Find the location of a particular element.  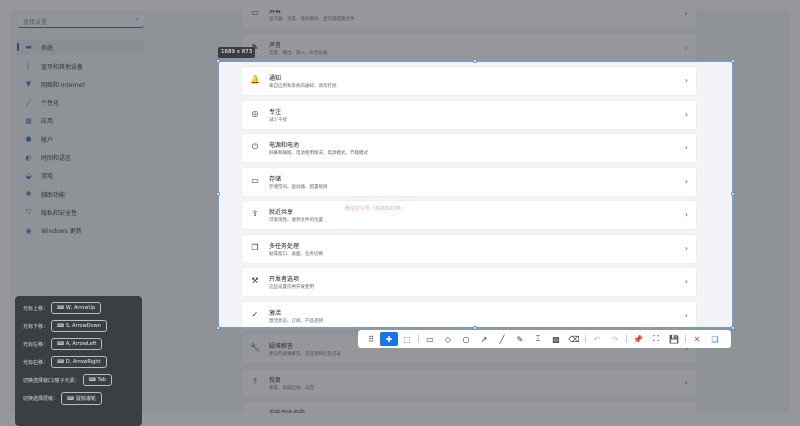

sidebar-item-label: Windows 更新 is located at coordinates (61, 232).